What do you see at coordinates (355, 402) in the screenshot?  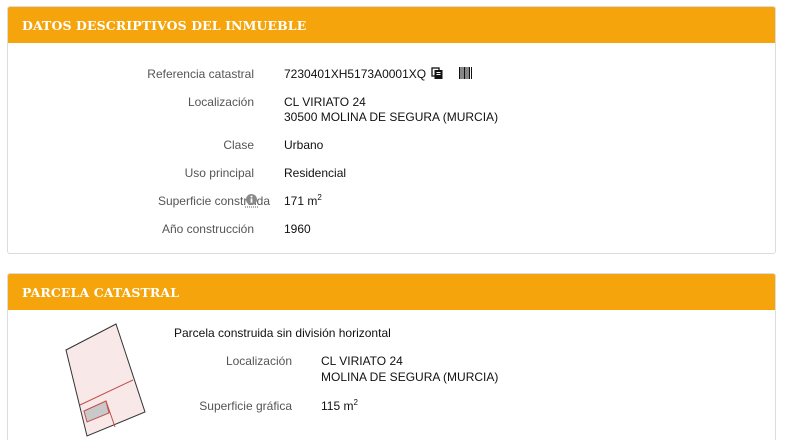 I see `parcela-sup-exp: 2` at bounding box center [355, 402].